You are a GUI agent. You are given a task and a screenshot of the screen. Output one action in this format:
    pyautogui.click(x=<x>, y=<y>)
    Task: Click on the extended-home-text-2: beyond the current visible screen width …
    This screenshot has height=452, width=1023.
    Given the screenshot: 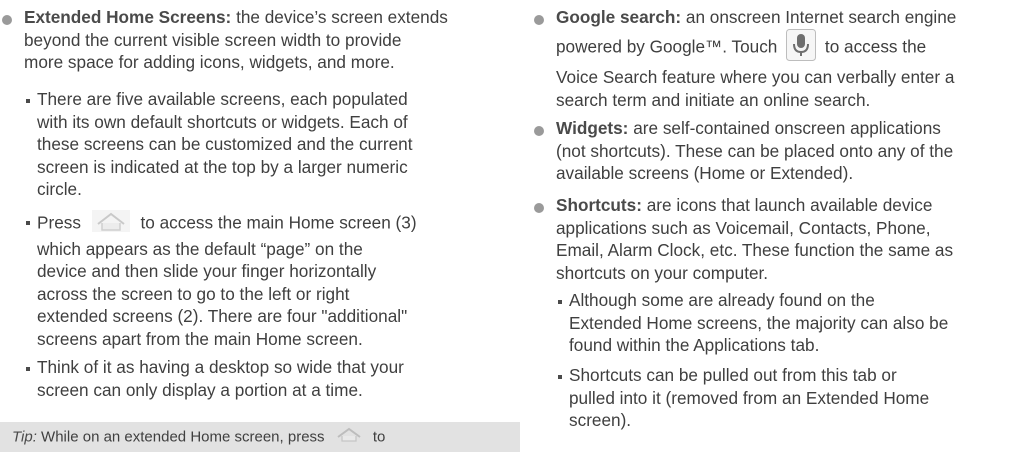 What is the action you would take?
    pyautogui.click(x=213, y=39)
    